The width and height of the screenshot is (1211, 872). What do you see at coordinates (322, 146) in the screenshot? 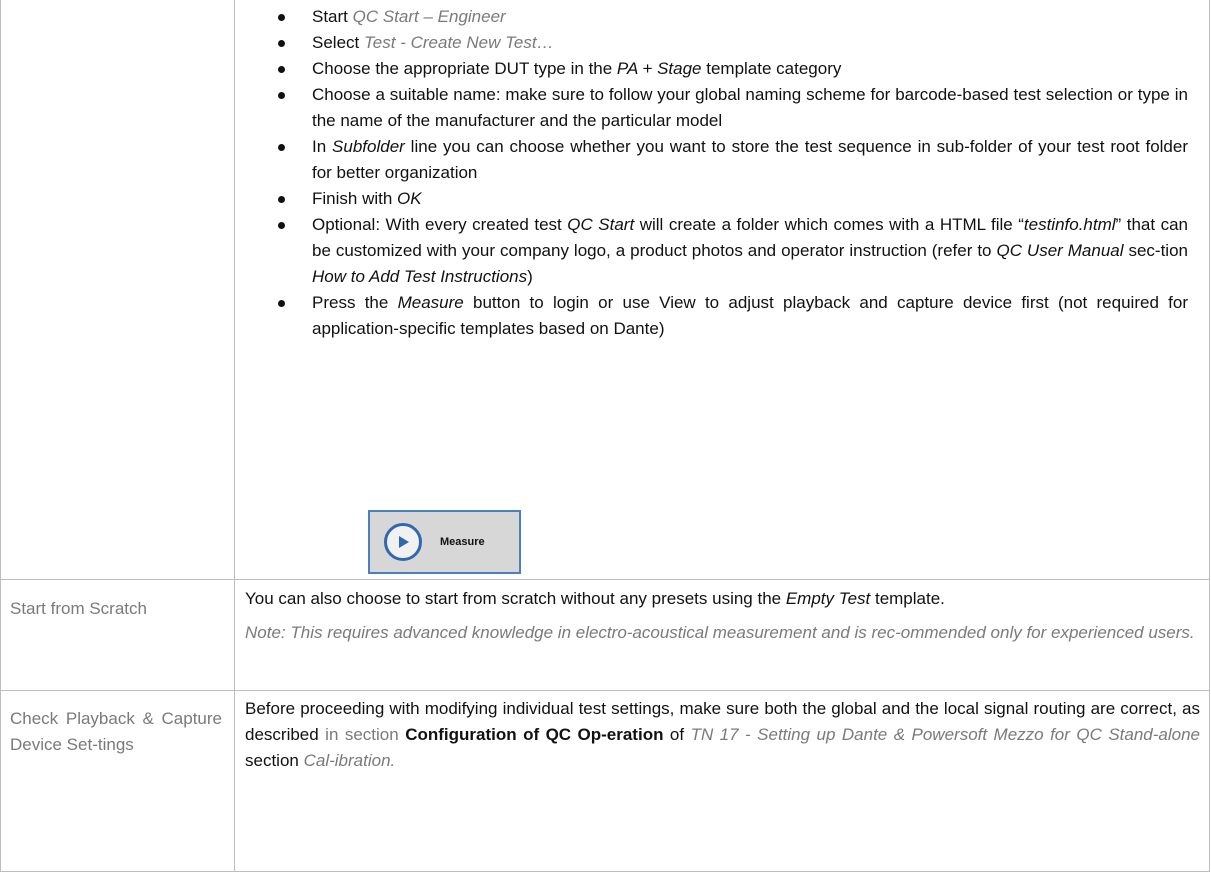
I see `text-run: In` at bounding box center [322, 146].